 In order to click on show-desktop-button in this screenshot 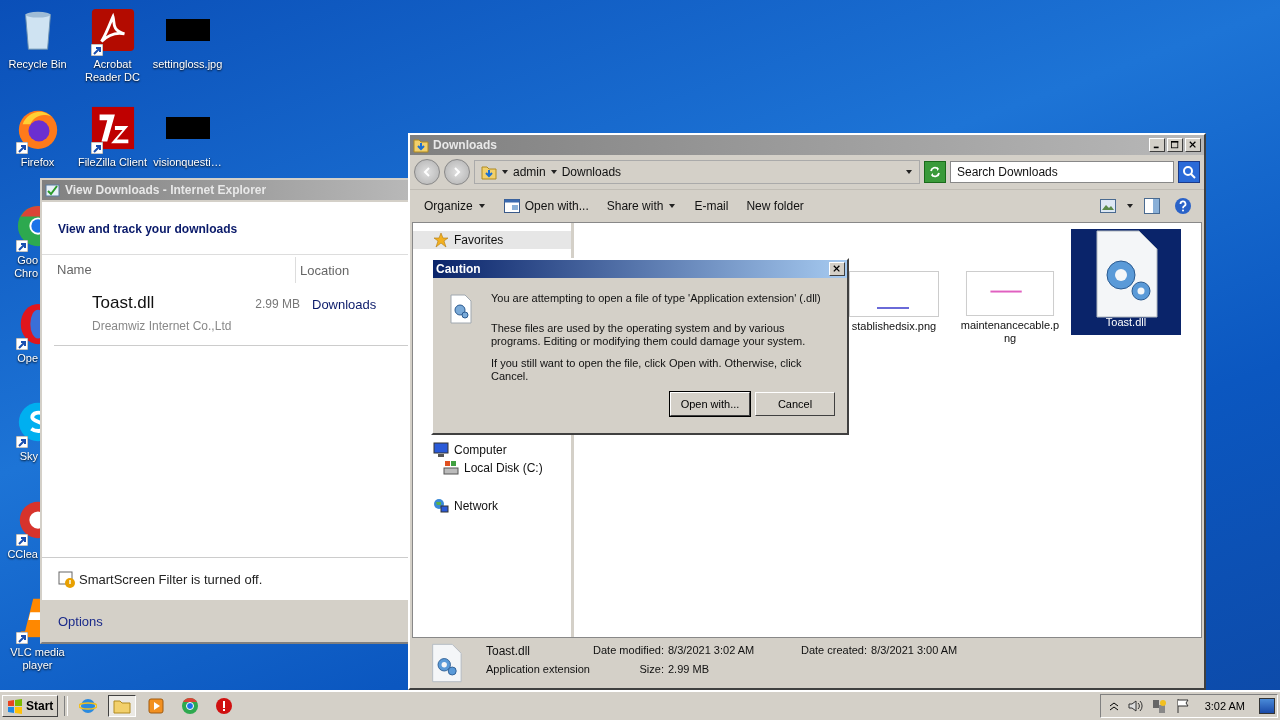, I will do `click(1267, 706)`.